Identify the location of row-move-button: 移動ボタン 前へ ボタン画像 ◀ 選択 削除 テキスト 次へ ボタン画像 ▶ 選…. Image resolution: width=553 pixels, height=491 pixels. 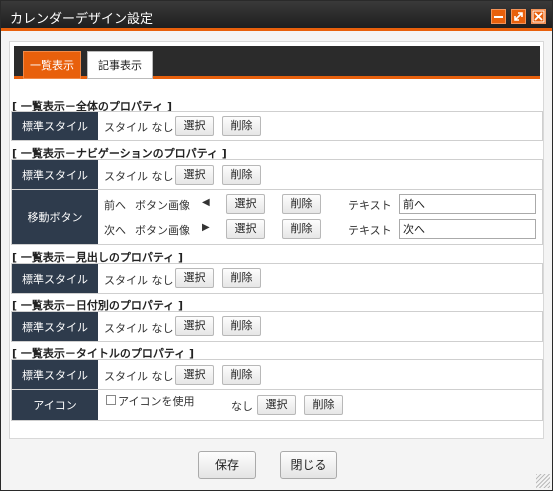
(277, 217).